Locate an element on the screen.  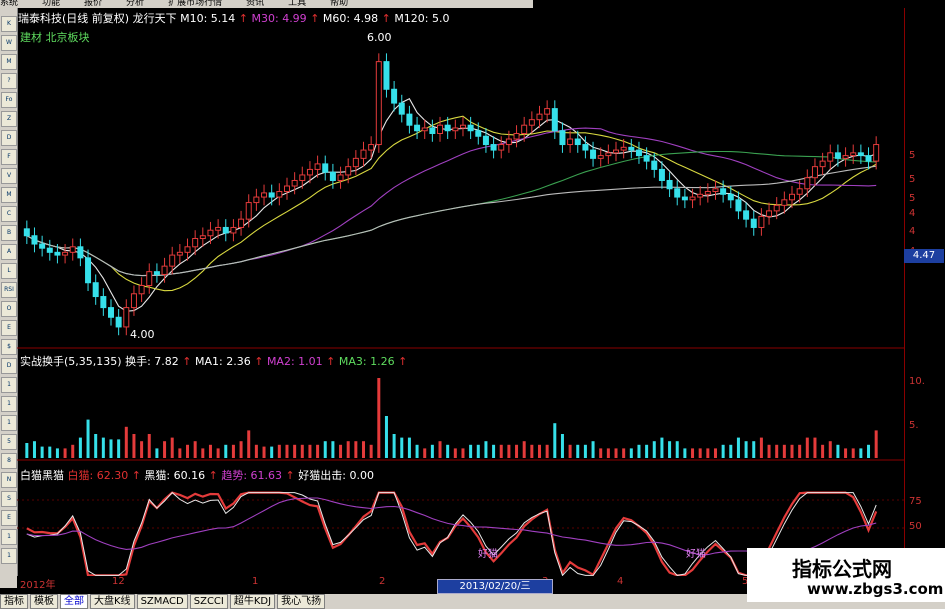
osc-tick: 50 is located at coordinates (915, 526).